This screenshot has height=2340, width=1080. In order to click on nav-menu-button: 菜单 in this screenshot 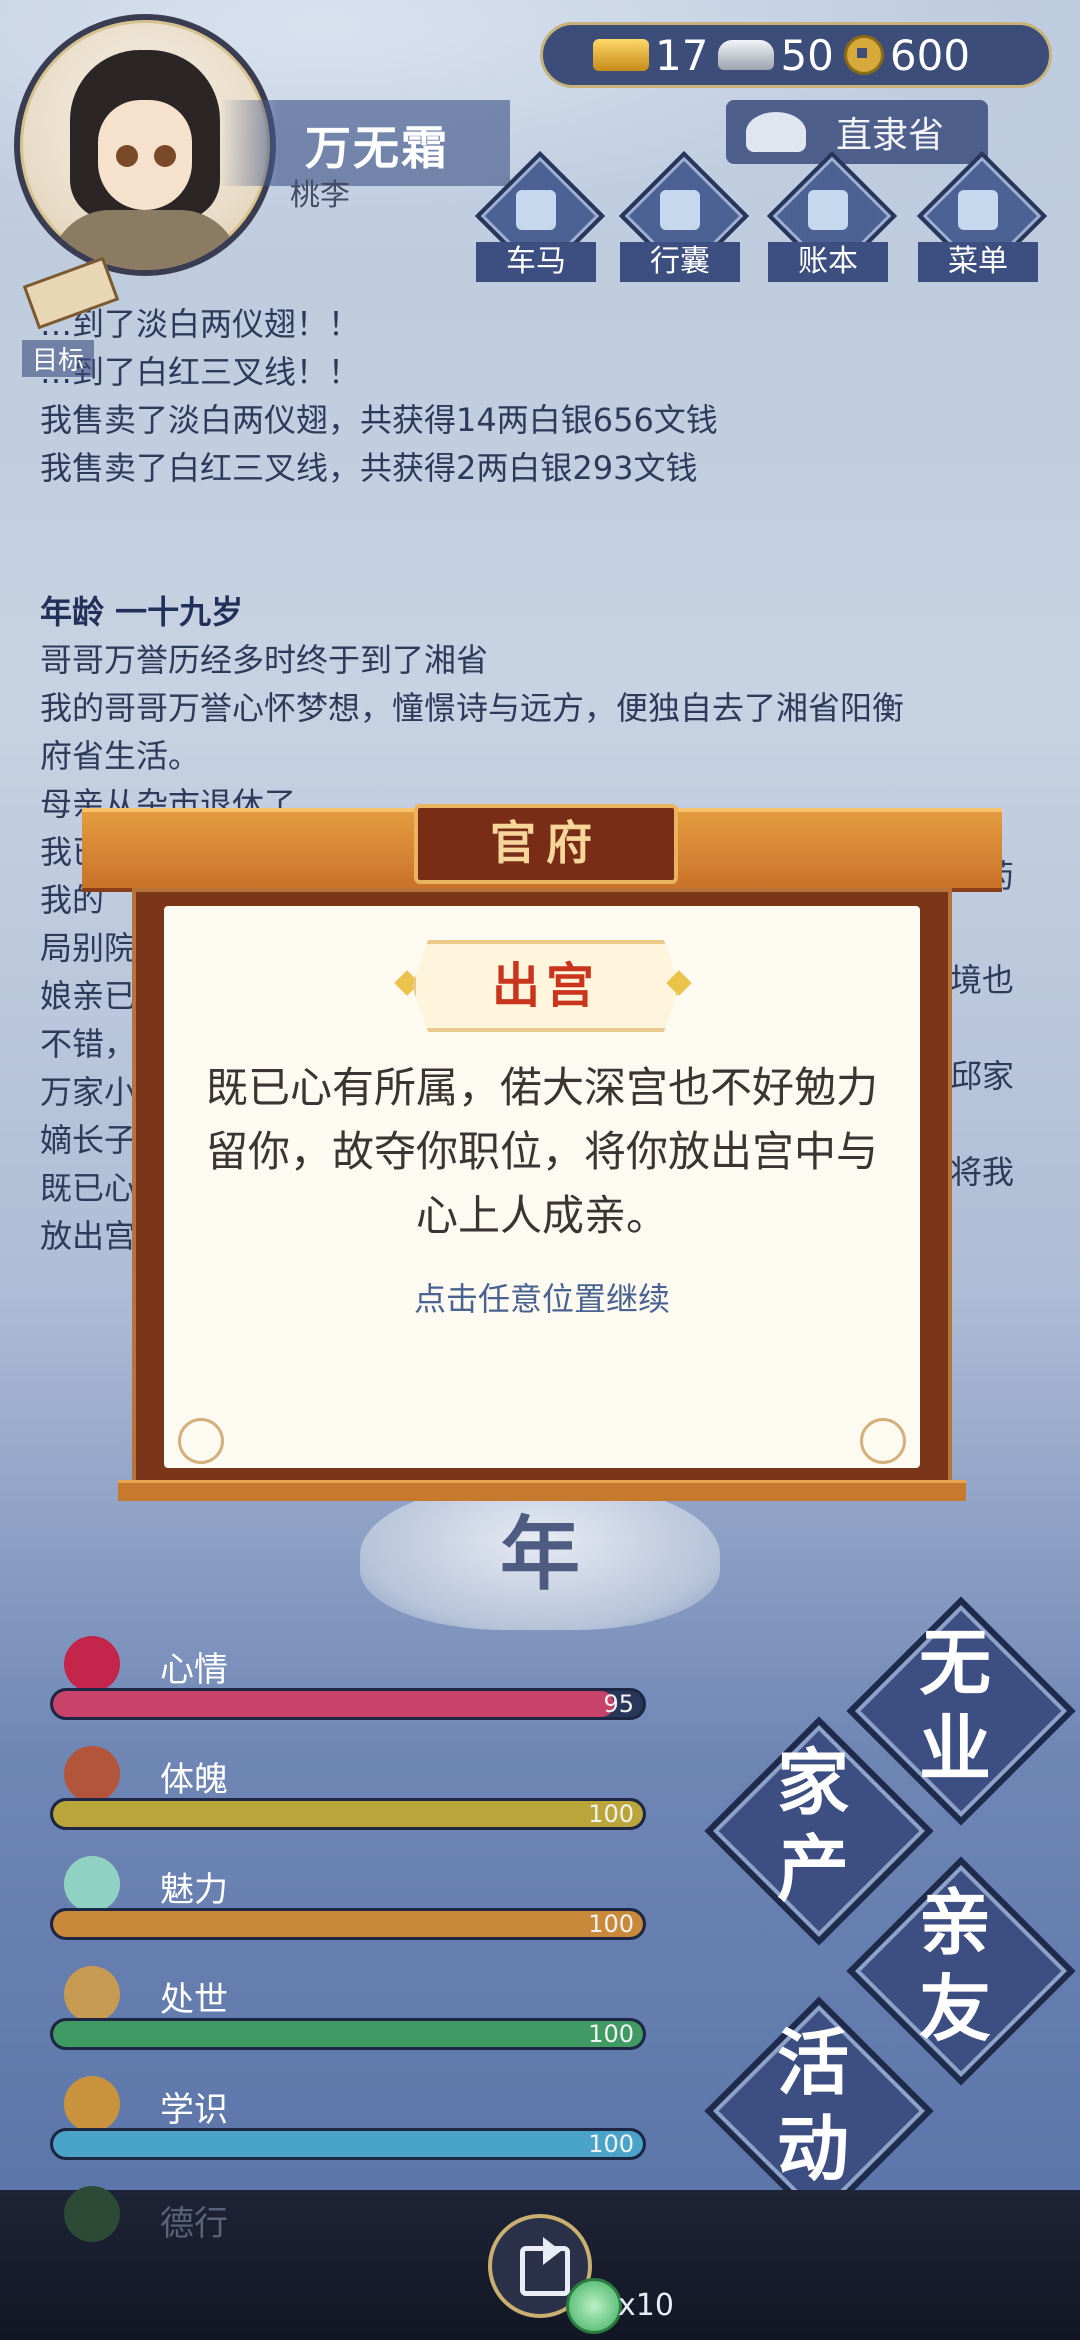, I will do `click(982, 216)`.